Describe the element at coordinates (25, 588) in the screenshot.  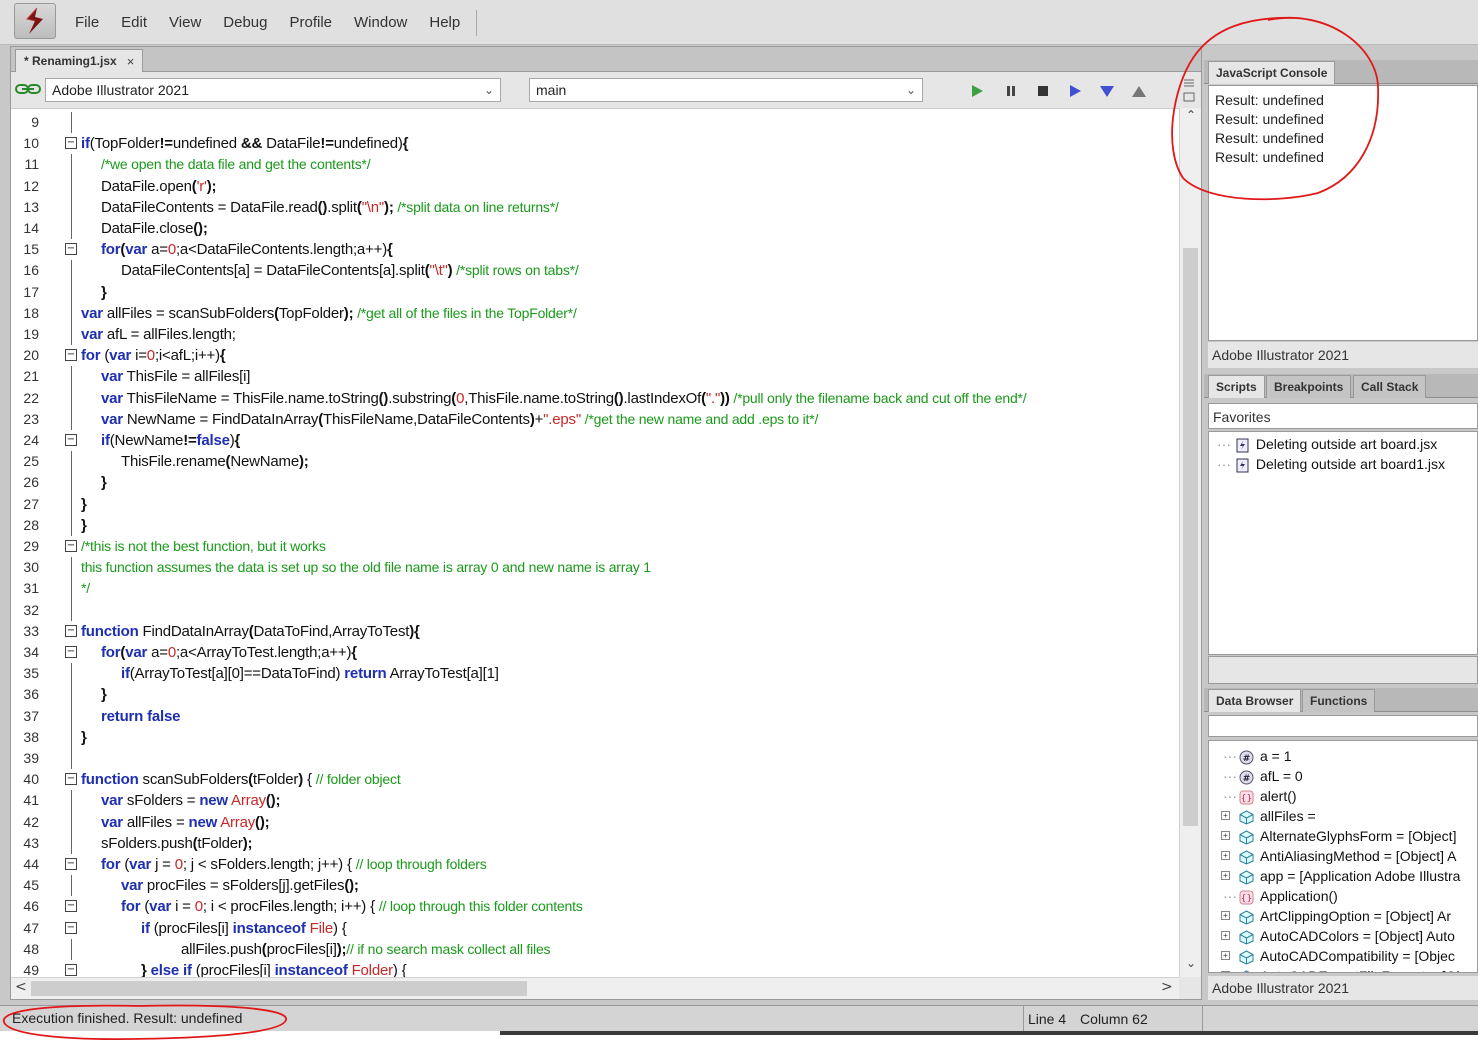
I see `line-number: 31` at that location.